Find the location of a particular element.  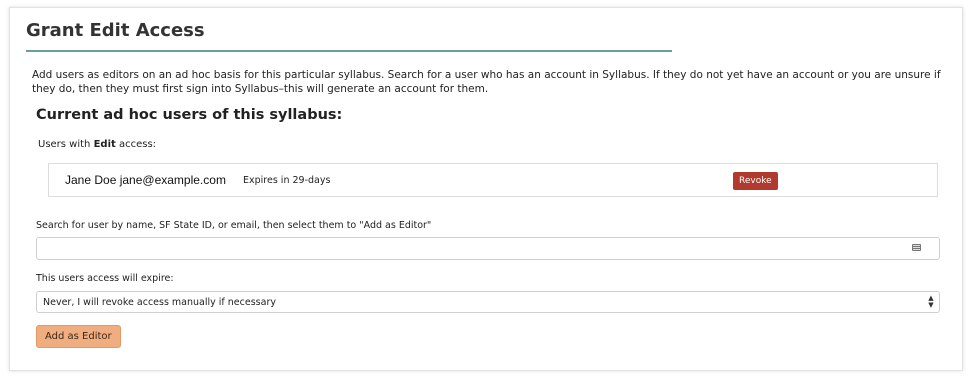

select-arrows-icon: ▲ ▼ is located at coordinates (931, 301).